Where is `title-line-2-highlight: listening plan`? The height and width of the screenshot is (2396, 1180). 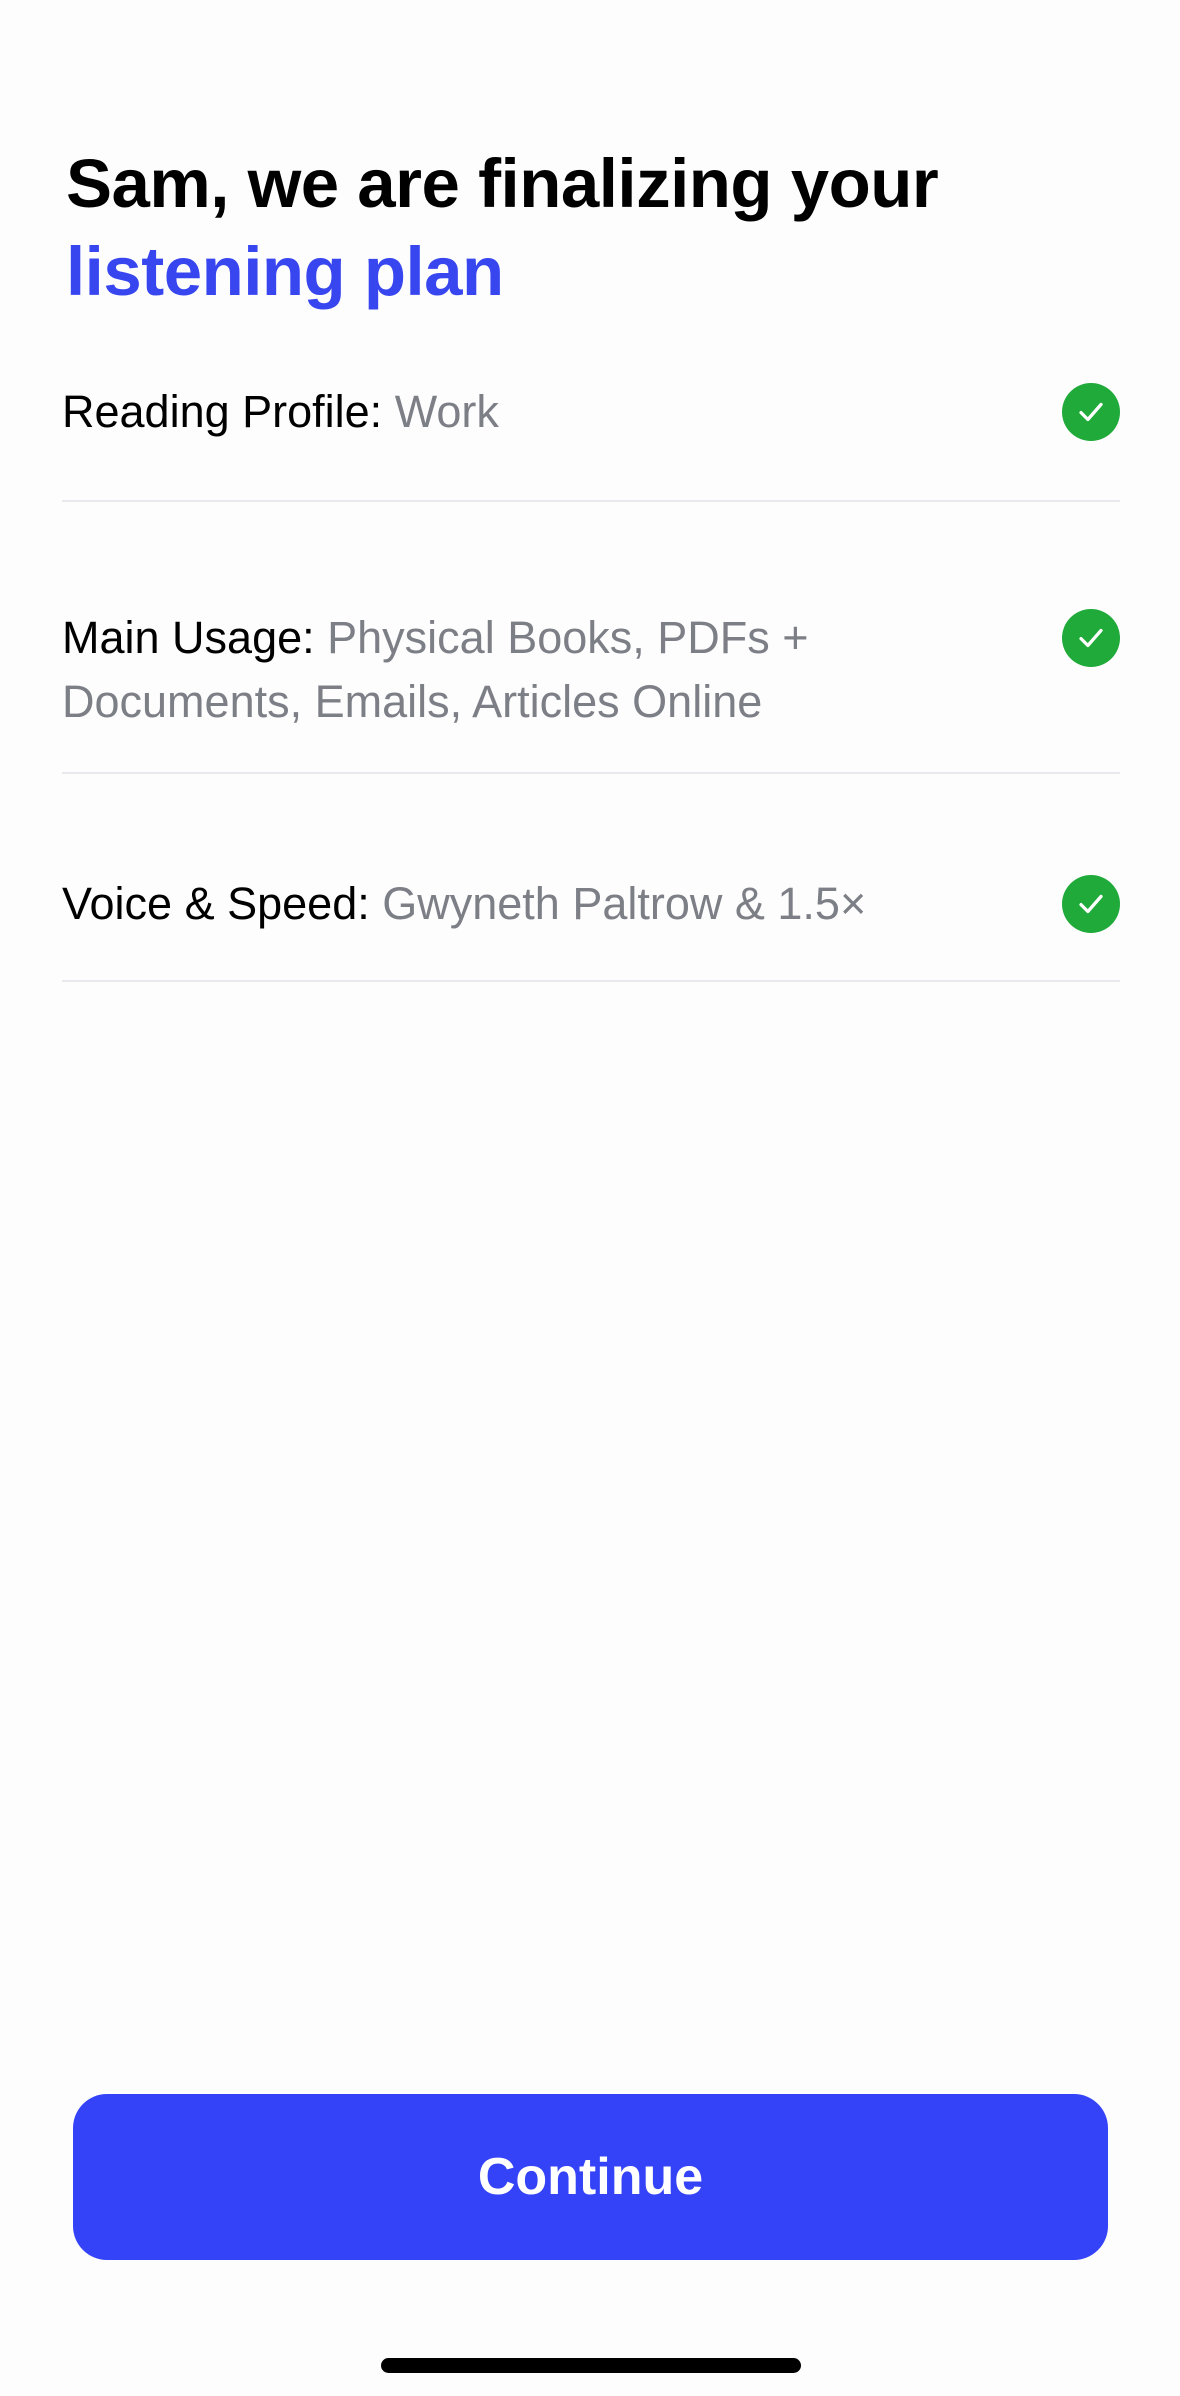 title-line-2-highlight: listening plan is located at coordinates (285, 271).